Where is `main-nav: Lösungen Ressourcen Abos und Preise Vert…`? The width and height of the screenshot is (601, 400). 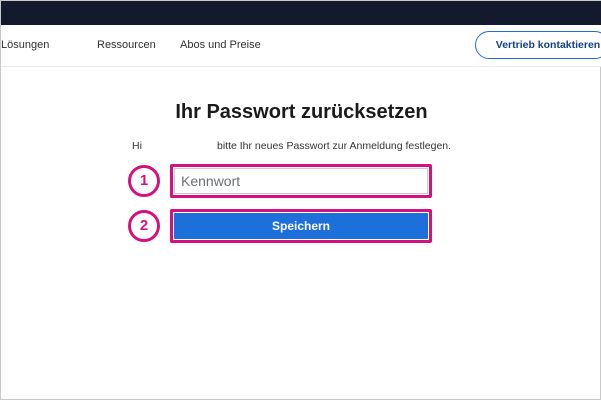
main-nav: Lösungen Ressourcen Abos und Preise Vert… is located at coordinates (301, 46).